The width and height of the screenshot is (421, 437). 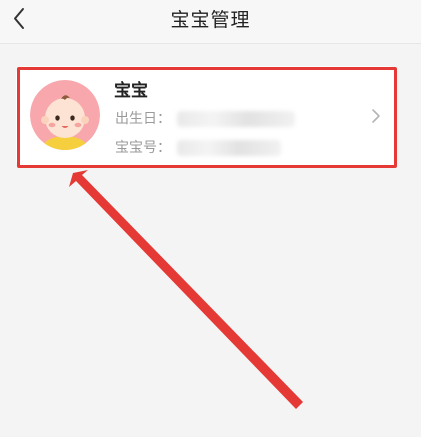 I want to click on baby-avatar-icon, so click(x=65, y=115).